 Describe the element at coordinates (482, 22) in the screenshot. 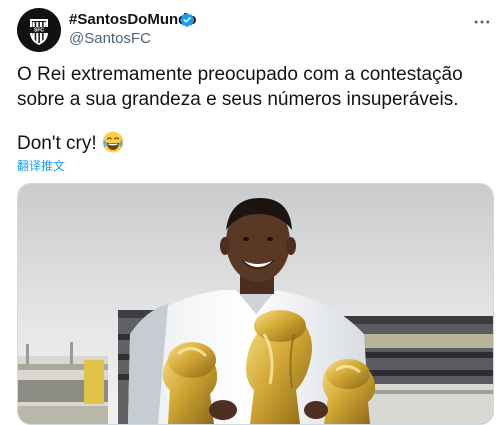

I see `more-options-icon` at that location.